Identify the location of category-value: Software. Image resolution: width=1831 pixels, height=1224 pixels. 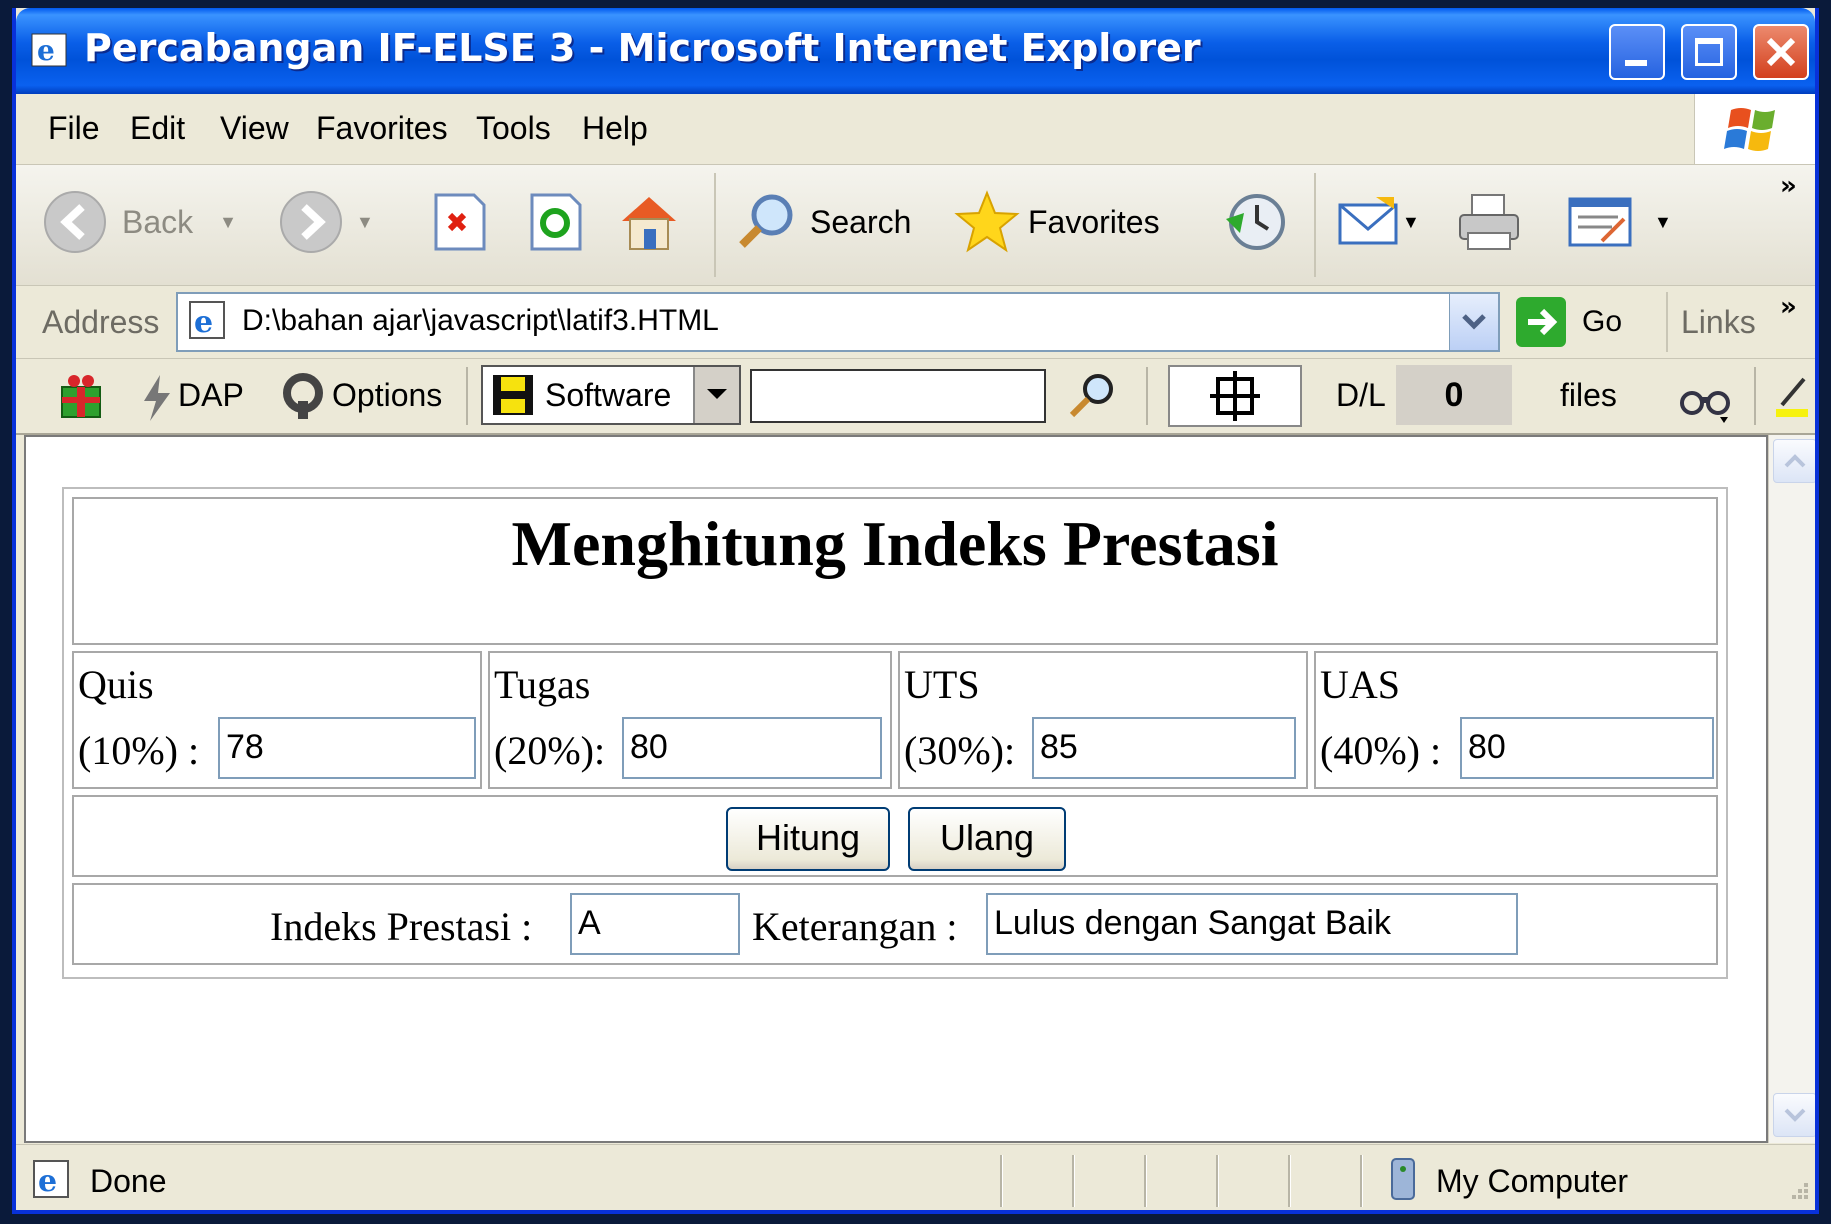
(608, 395).